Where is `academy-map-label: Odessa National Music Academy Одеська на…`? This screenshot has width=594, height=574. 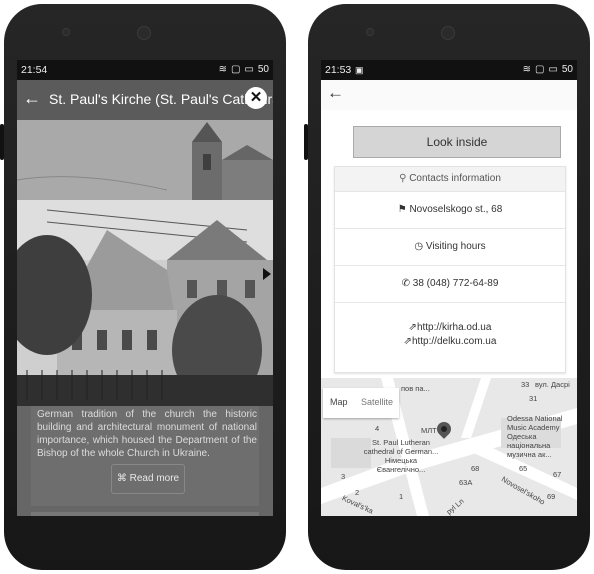 academy-map-label: Odessa National Music Academy Одеська на… is located at coordinates (535, 436).